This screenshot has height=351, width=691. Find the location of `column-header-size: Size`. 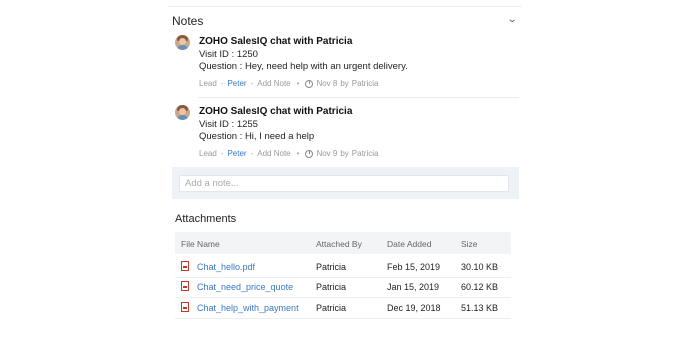

column-header-size: Size is located at coordinates (469, 244).